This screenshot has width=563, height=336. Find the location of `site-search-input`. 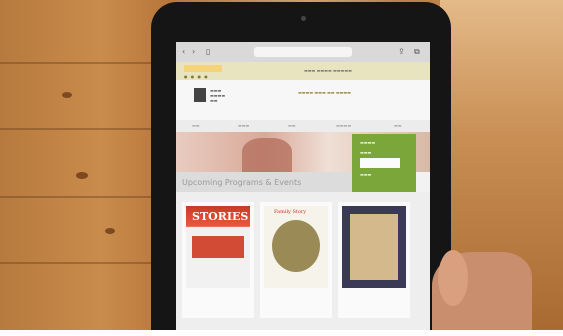

site-search-input is located at coordinates (203, 68).